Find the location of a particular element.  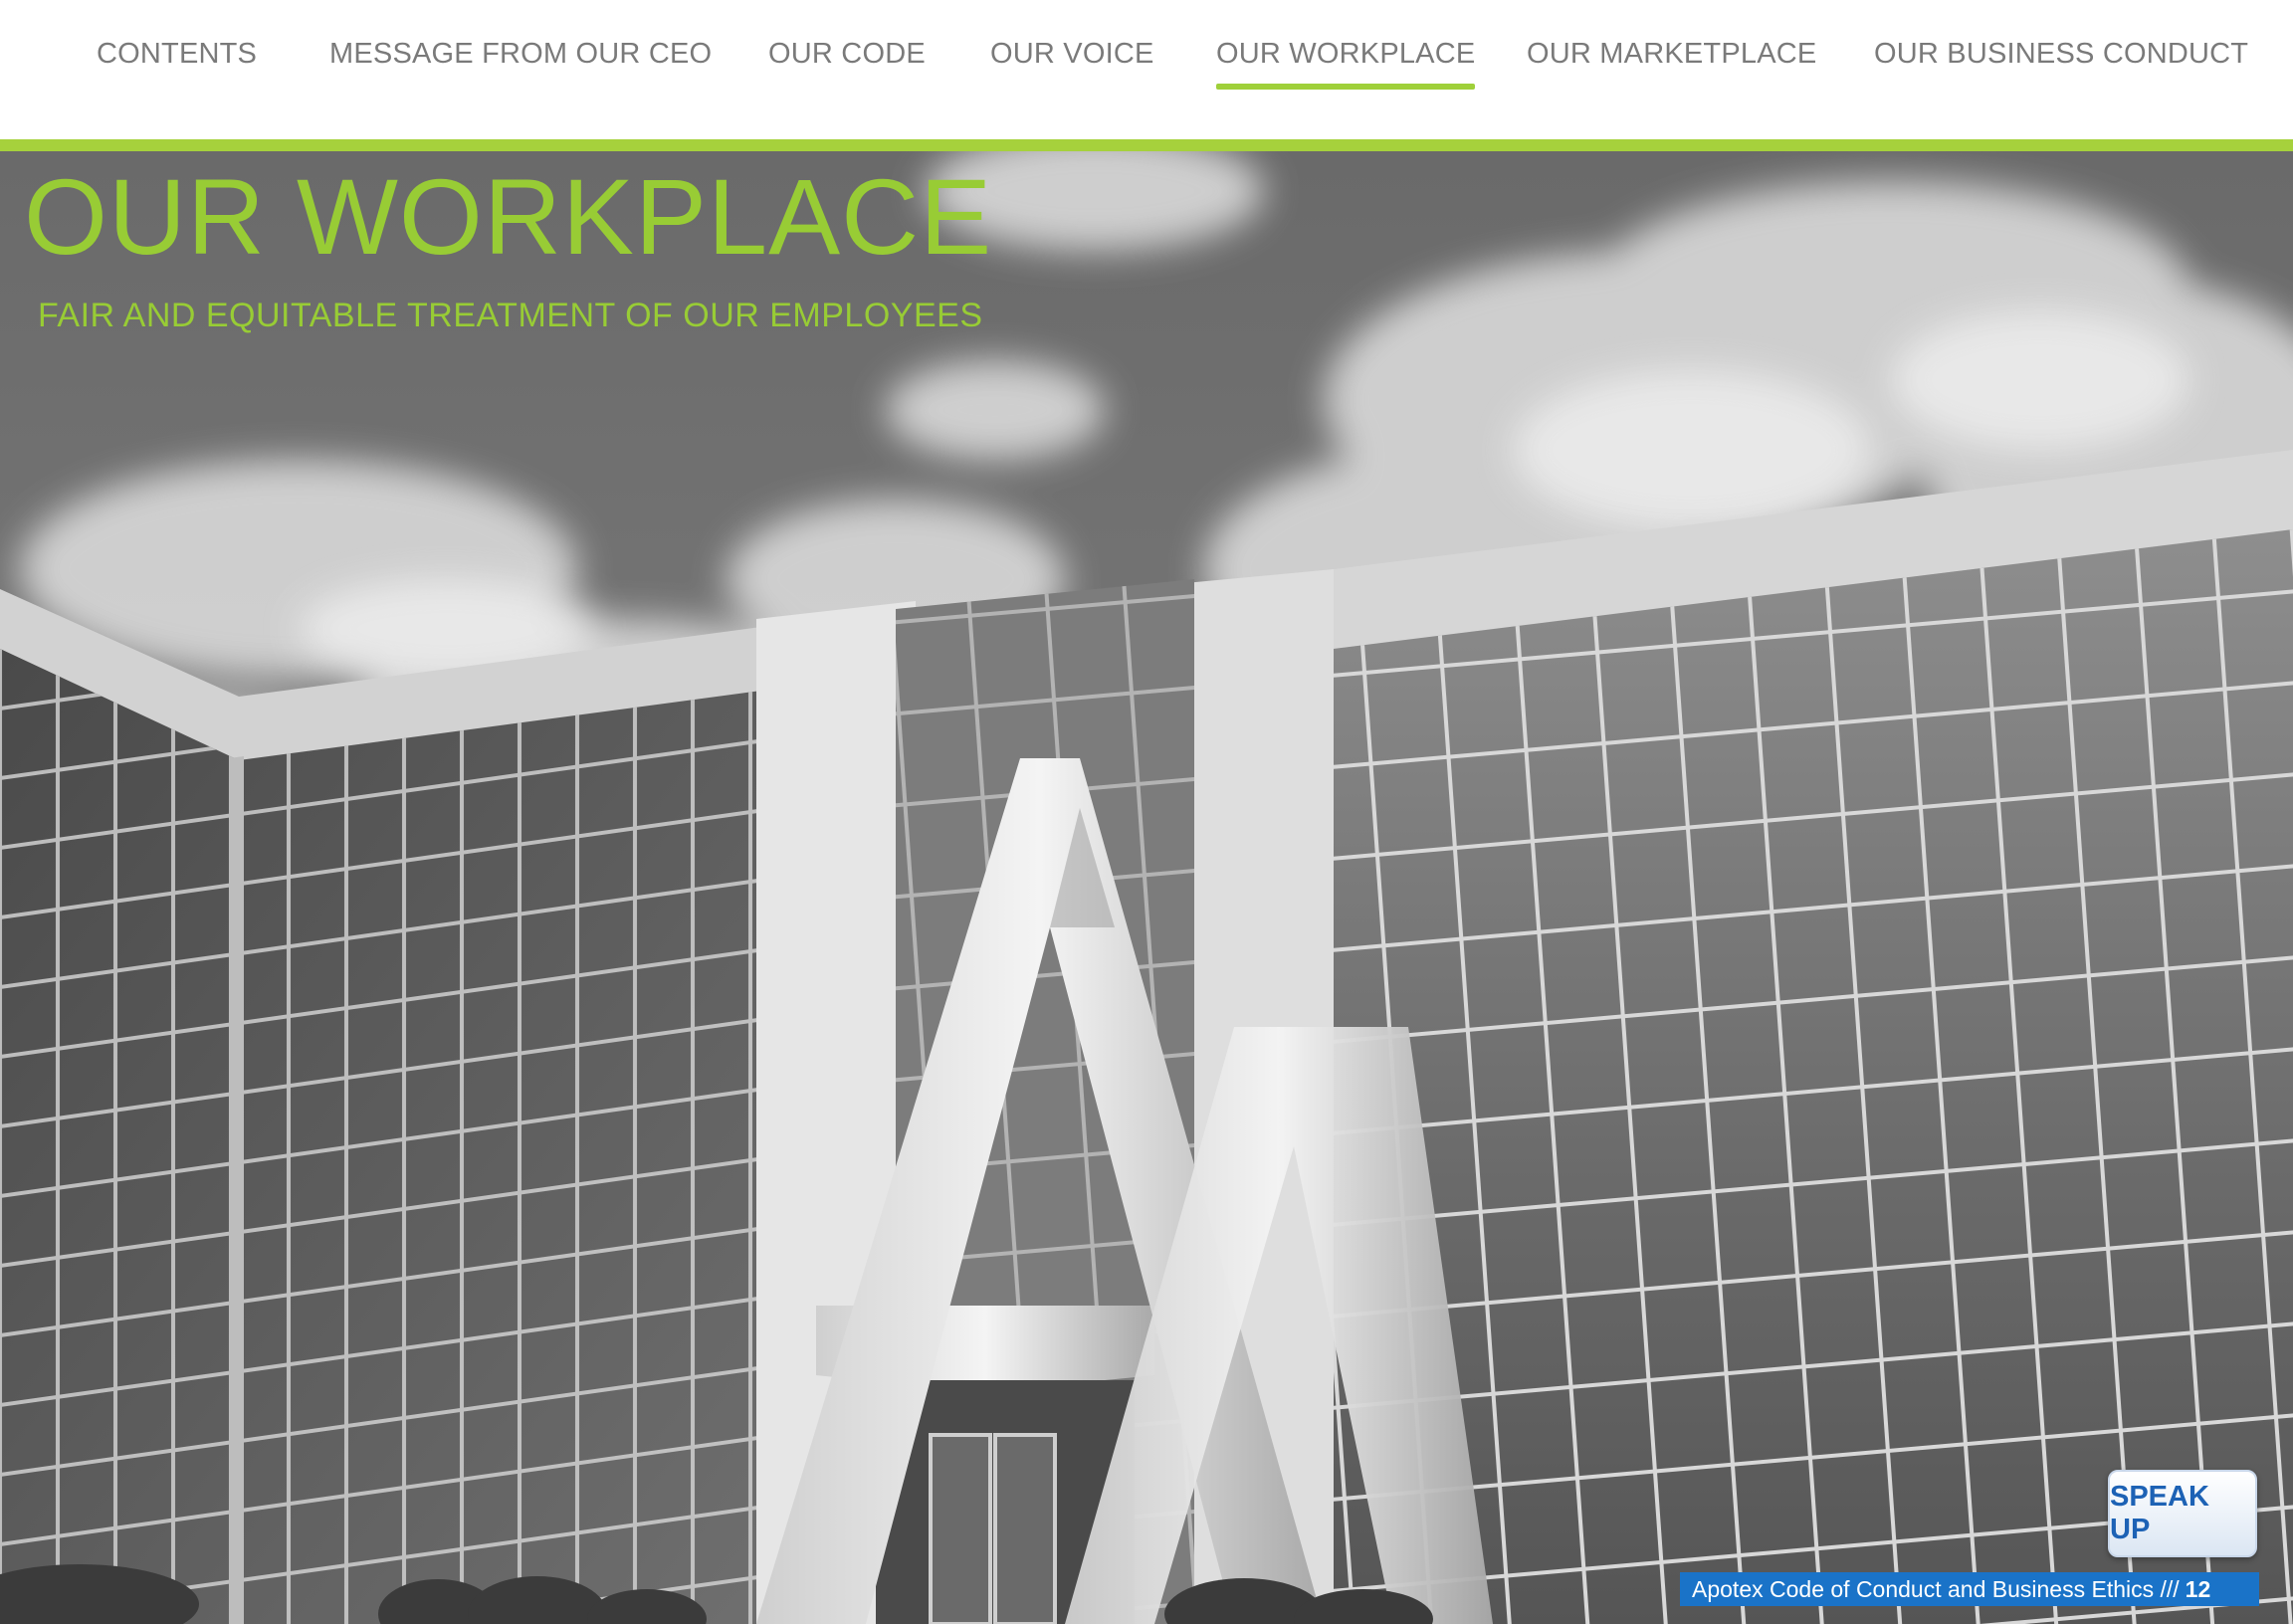

nav-item-our-code: OUR CODE is located at coordinates (847, 68).